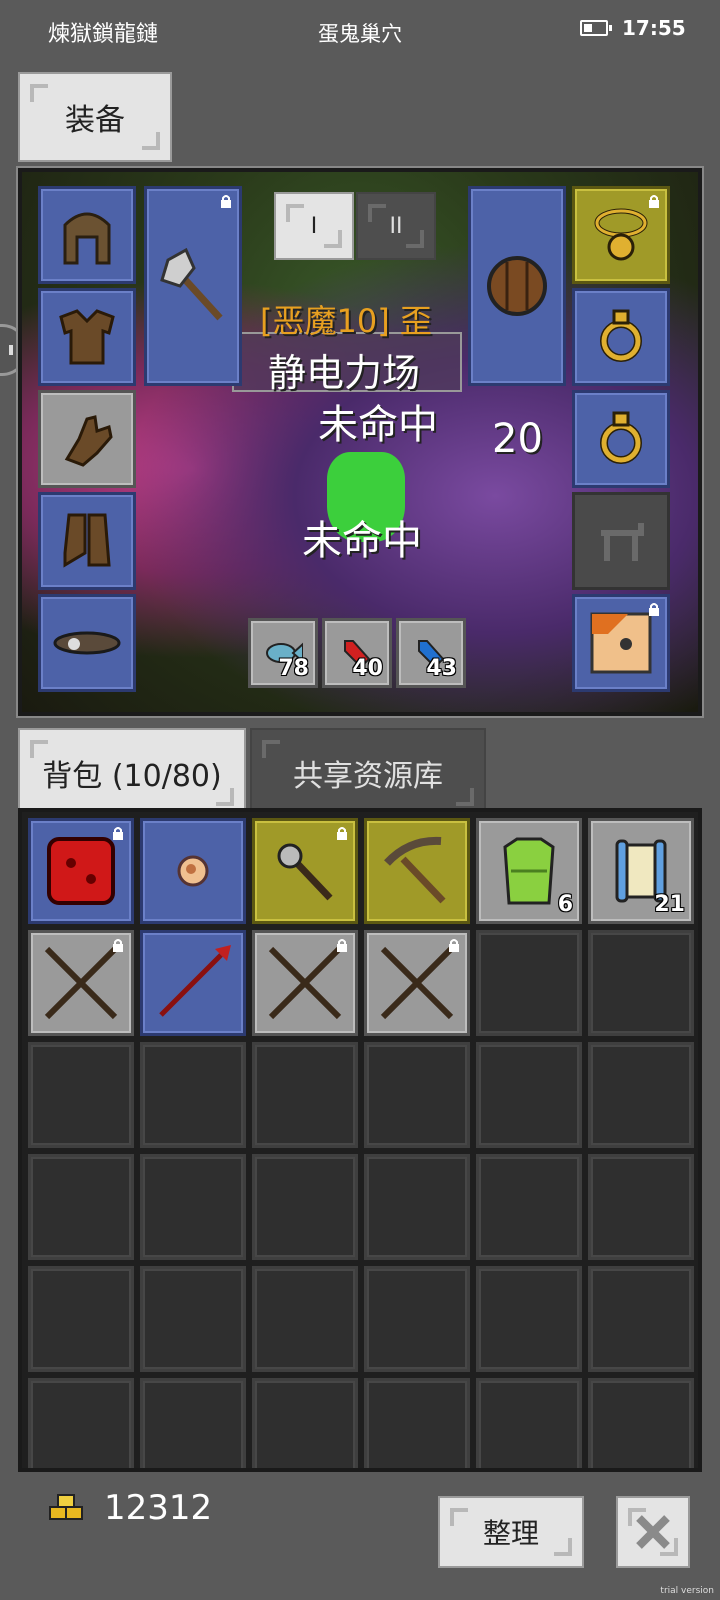 Image resolution: width=720 pixels, height=1600 pixels. What do you see at coordinates (362, 541) in the screenshot?
I see `miss-text-2: 未命中` at bounding box center [362, 541].